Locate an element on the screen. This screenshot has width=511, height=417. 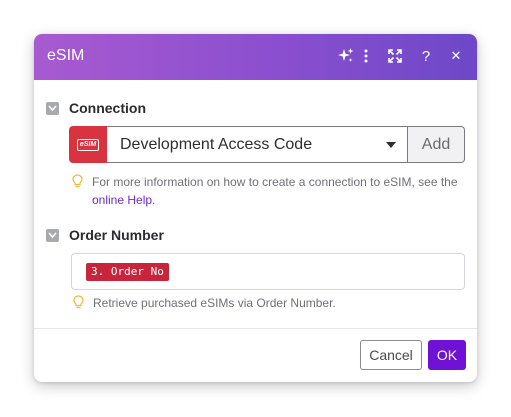
connection-selected-value: Development Access Code is located at coordinates (216, 144).